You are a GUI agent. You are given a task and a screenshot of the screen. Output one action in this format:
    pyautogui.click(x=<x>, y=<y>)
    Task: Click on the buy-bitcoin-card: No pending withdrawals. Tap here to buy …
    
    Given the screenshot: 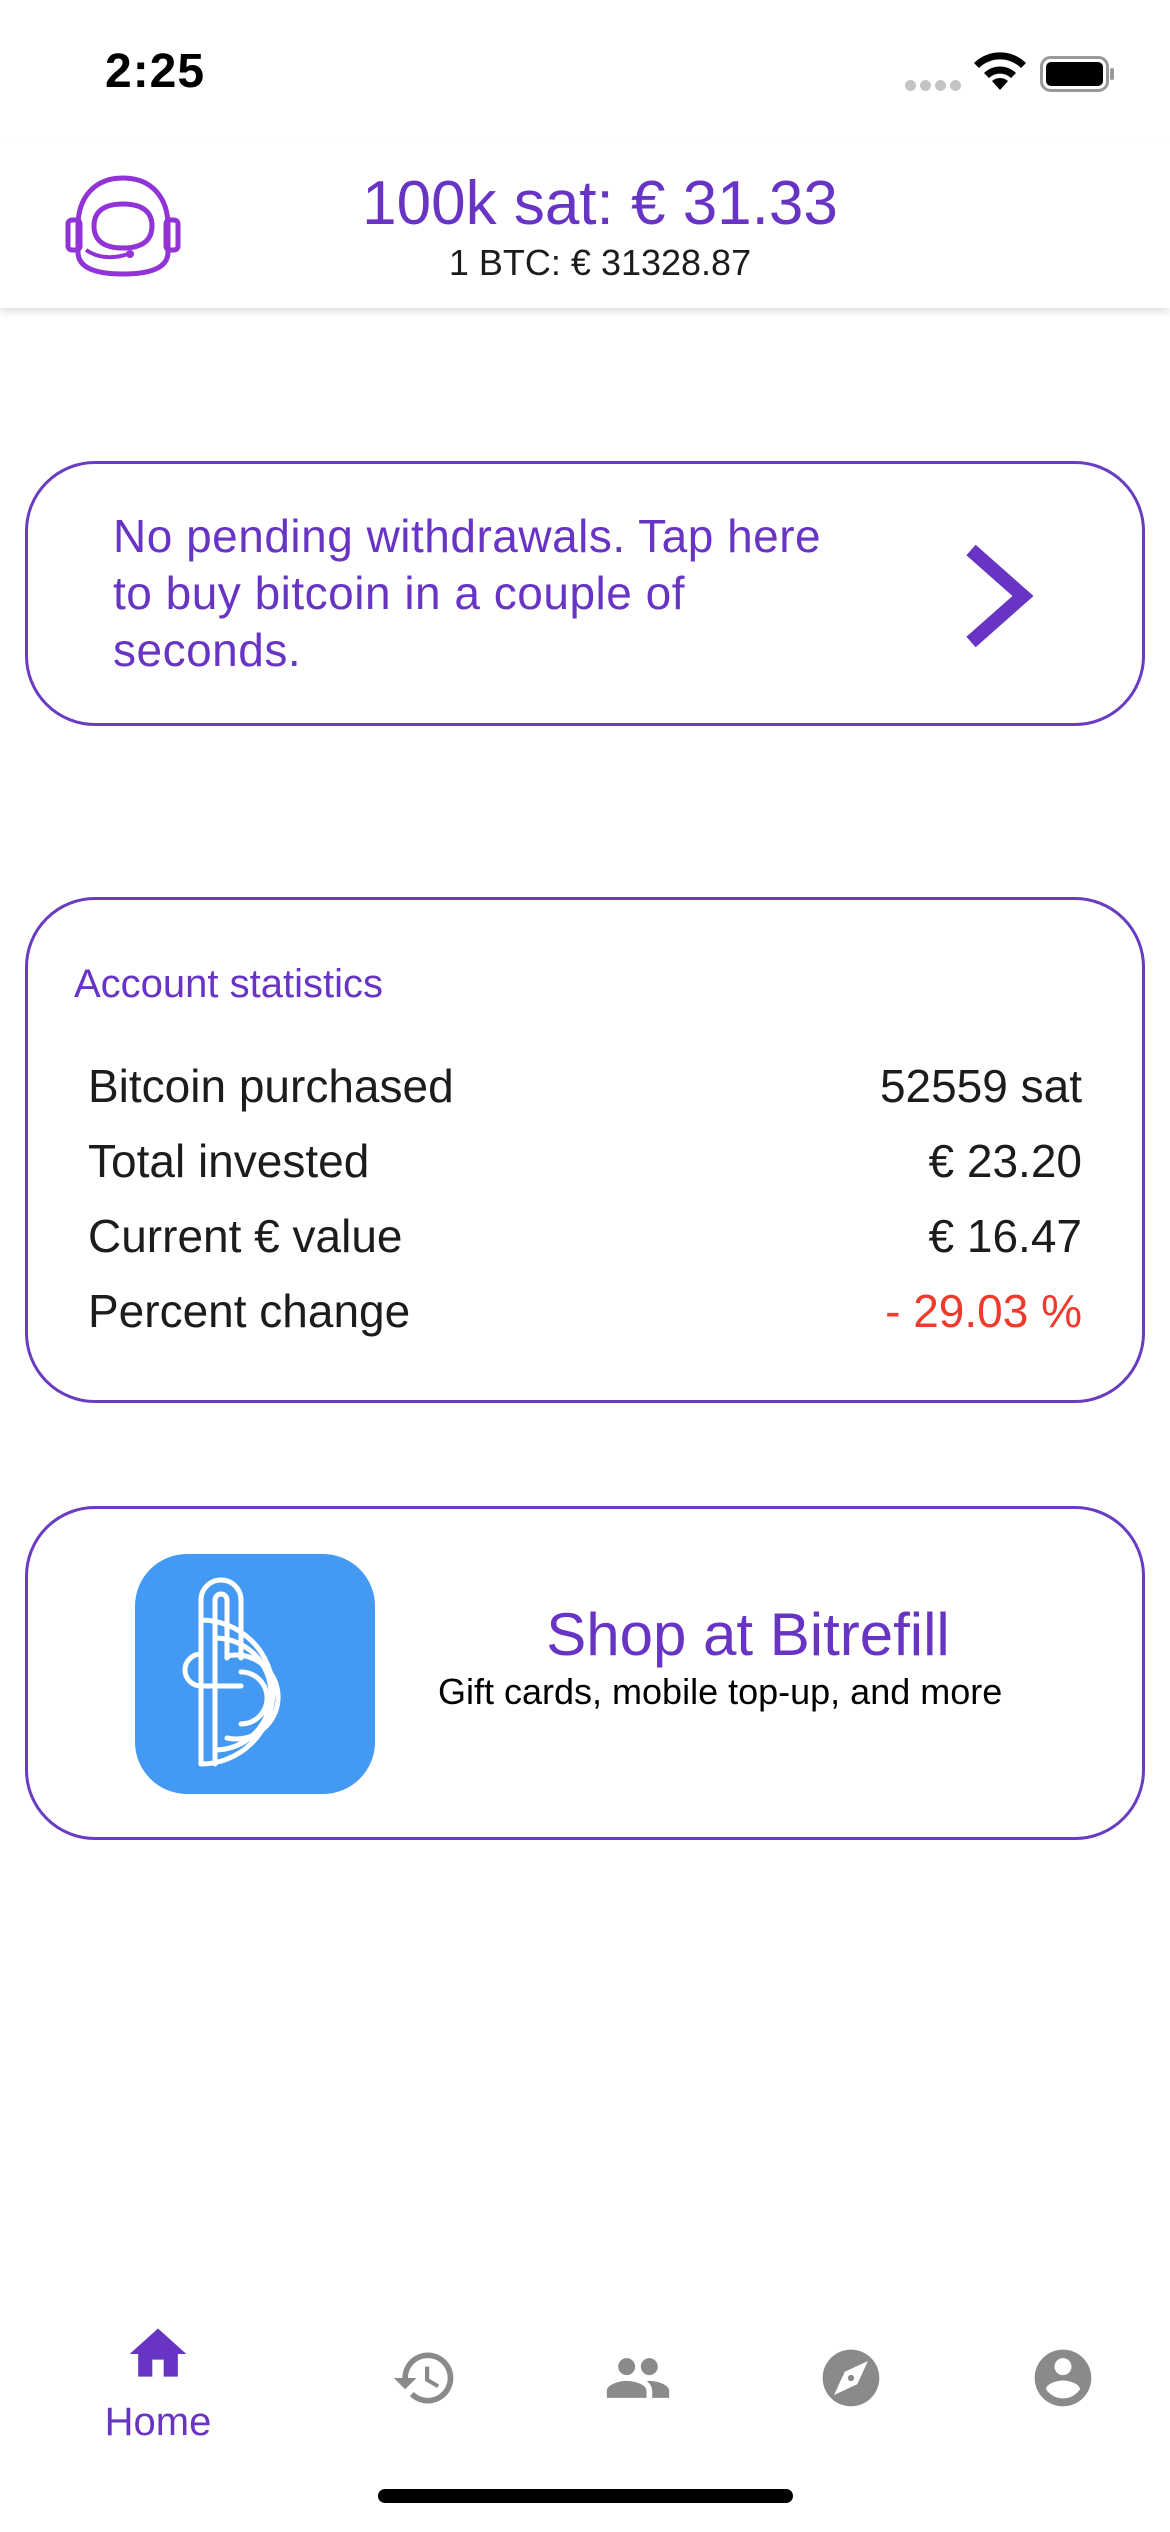 What is the action you would take?
    pyautogui.click(x=585, y=593)
    